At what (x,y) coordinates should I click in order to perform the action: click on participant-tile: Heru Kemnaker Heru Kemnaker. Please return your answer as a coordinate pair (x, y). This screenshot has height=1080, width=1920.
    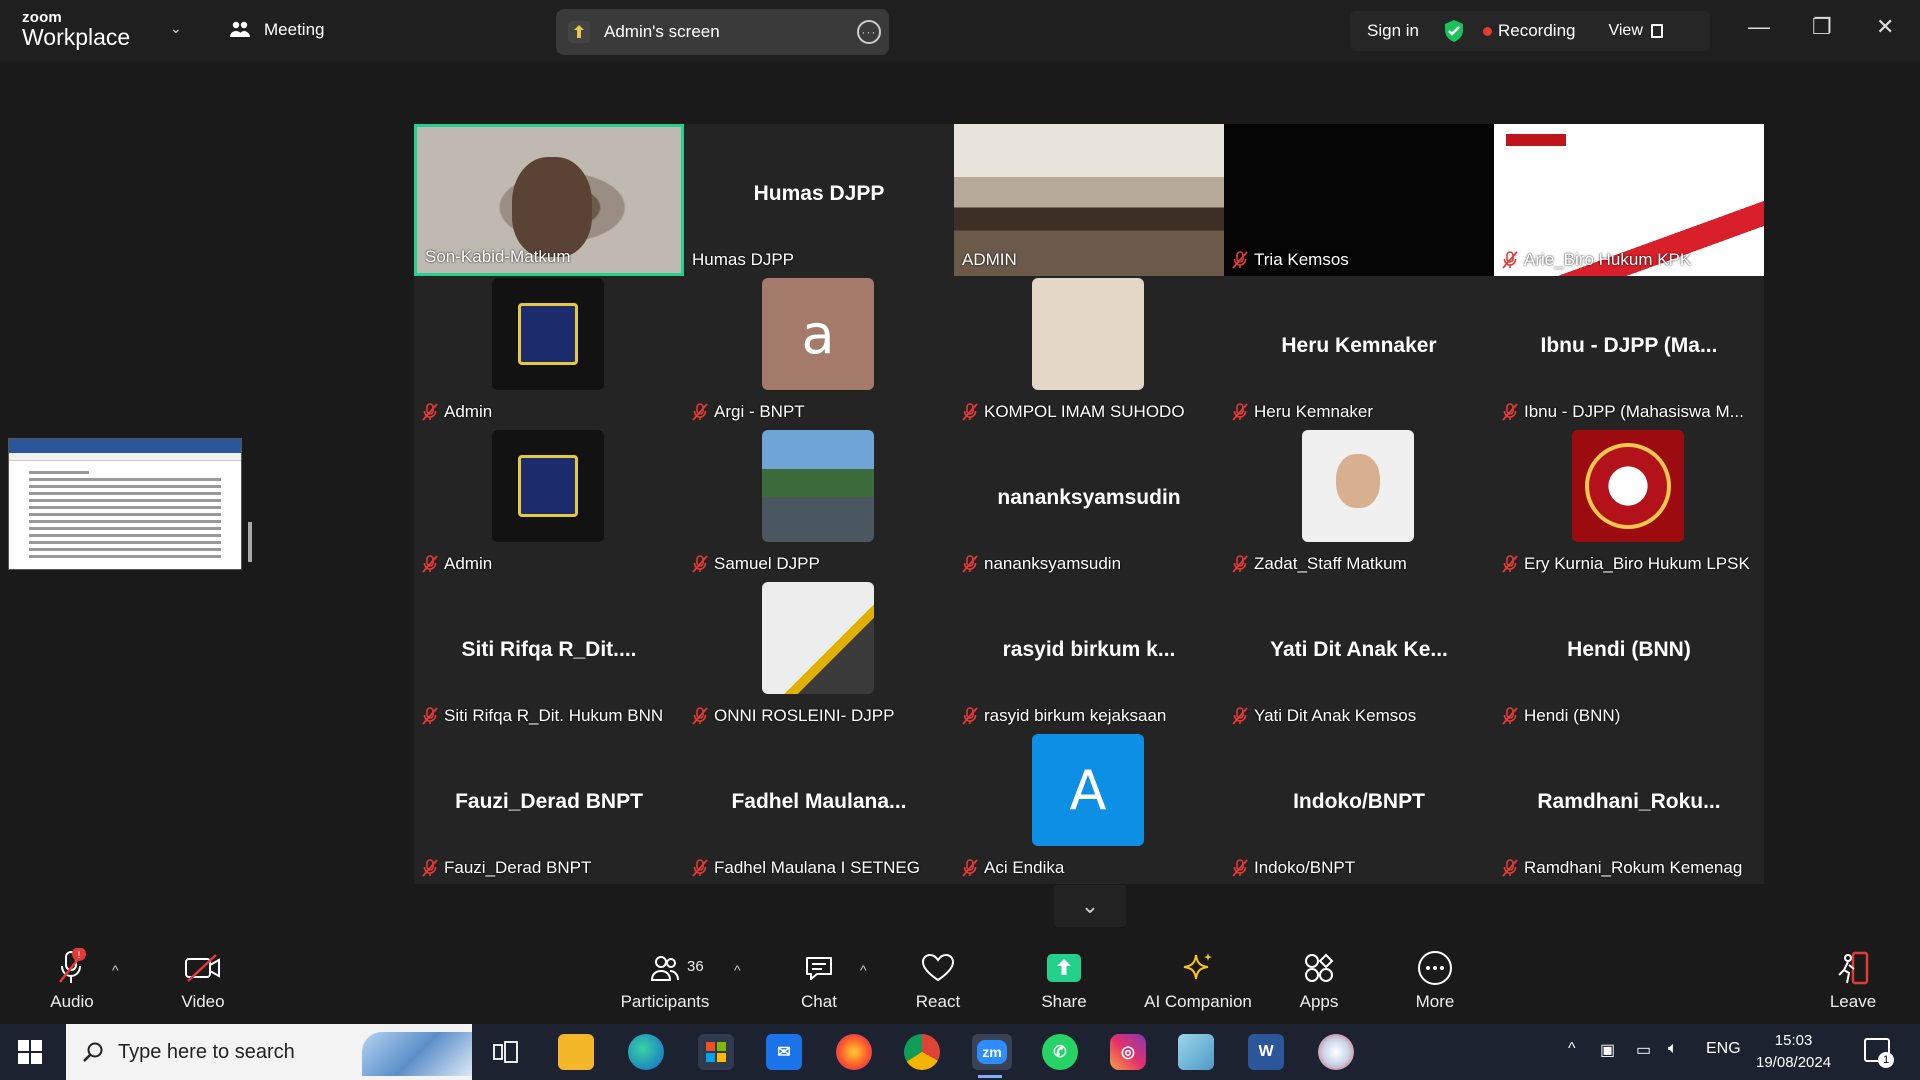
    Looking at the image, I should click on (1359, 352).